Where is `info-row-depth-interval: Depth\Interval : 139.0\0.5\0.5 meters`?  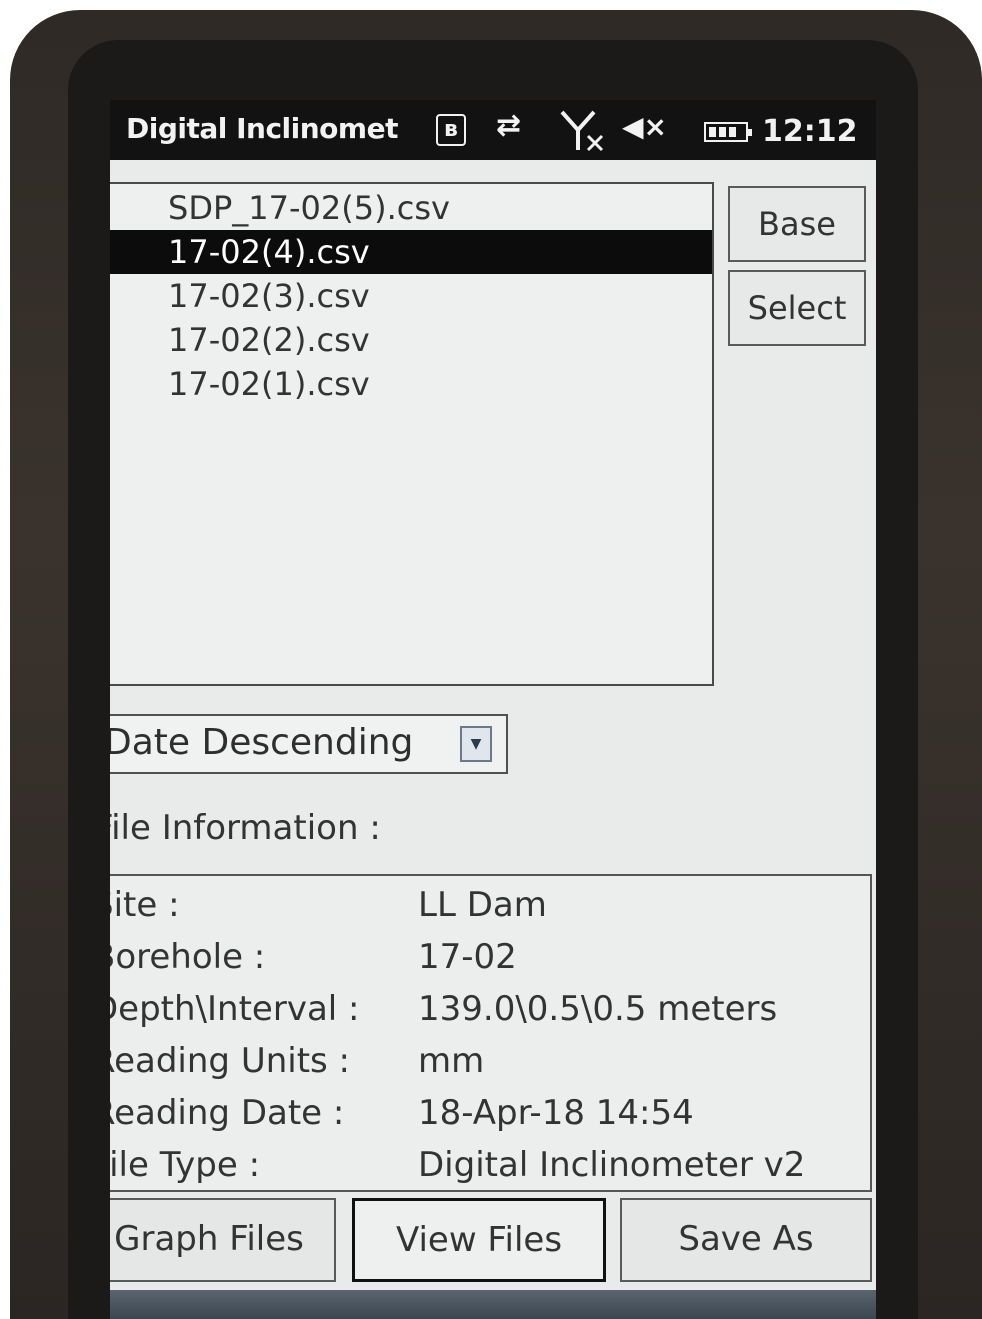 info-row-depth-interval: Depth\Interval : 139.0\0.5\0.5 meters is located at coordinates (486, 1009).